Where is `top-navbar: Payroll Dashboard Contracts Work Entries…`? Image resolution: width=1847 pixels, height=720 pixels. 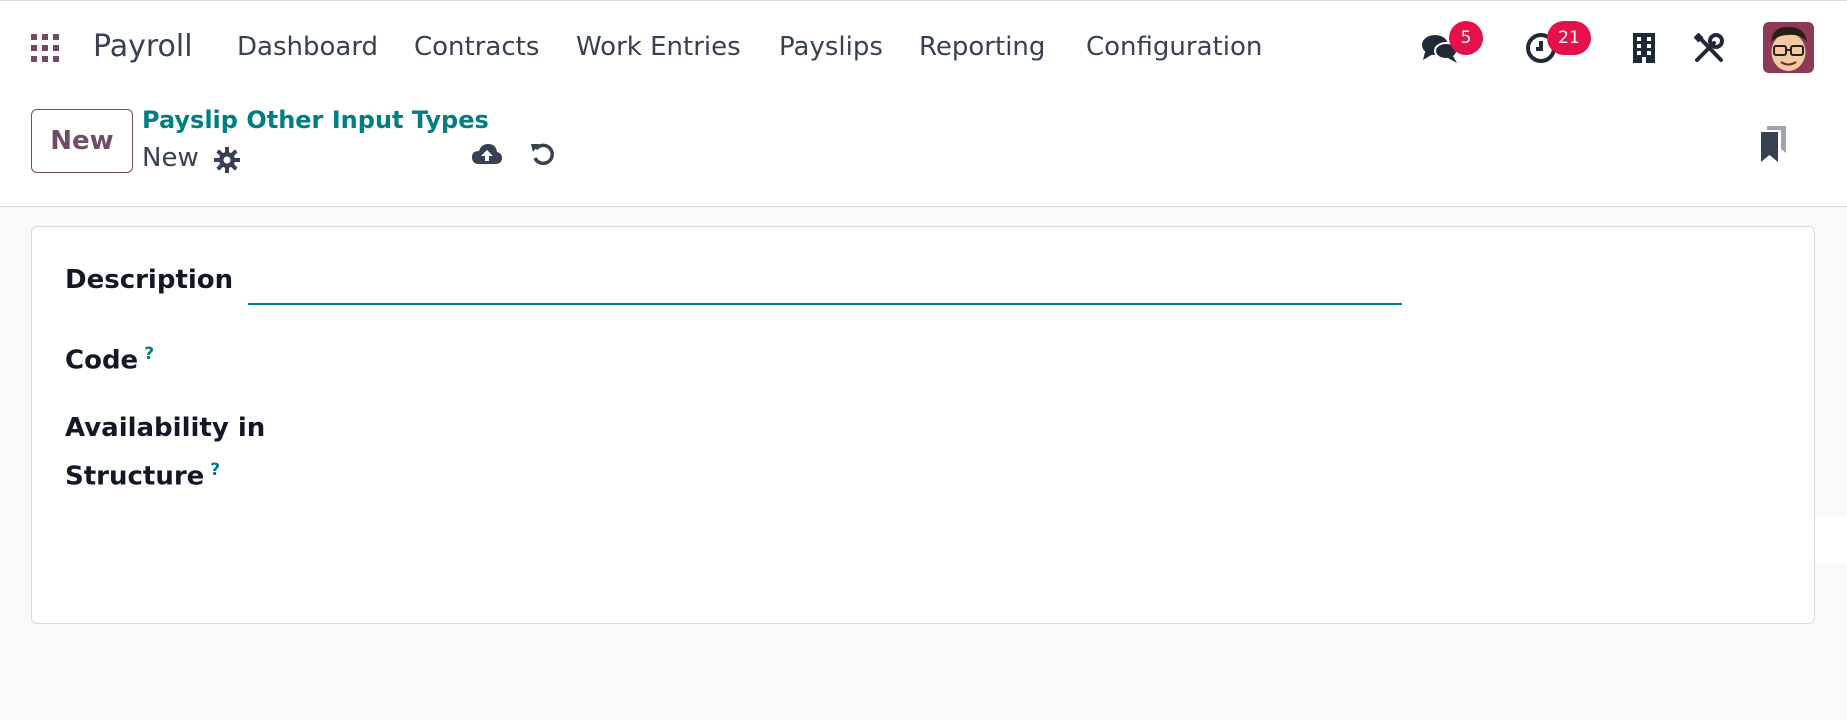 top-navbar: Payroll Dashboard Contracts Work Entries… is located at coordinates (923, 46).